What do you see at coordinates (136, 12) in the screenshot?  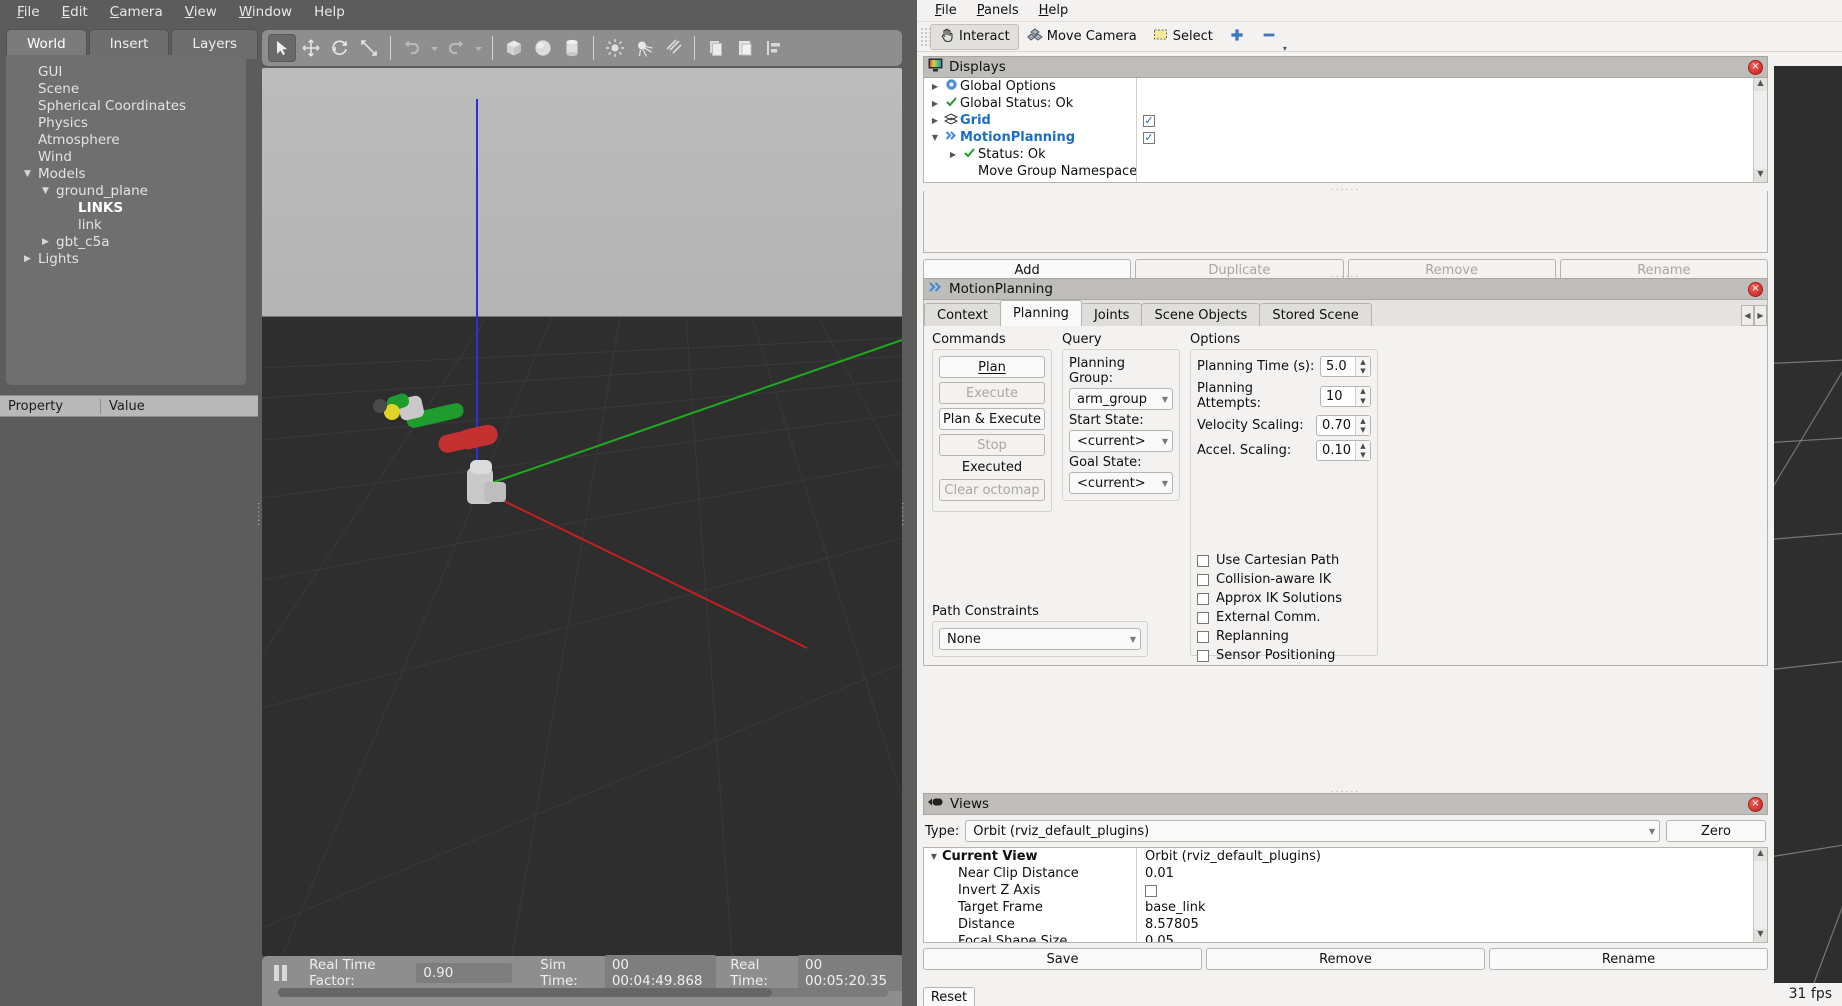 I see `gazebo-menu-camera: Camera` at bounding box center [136, 12].